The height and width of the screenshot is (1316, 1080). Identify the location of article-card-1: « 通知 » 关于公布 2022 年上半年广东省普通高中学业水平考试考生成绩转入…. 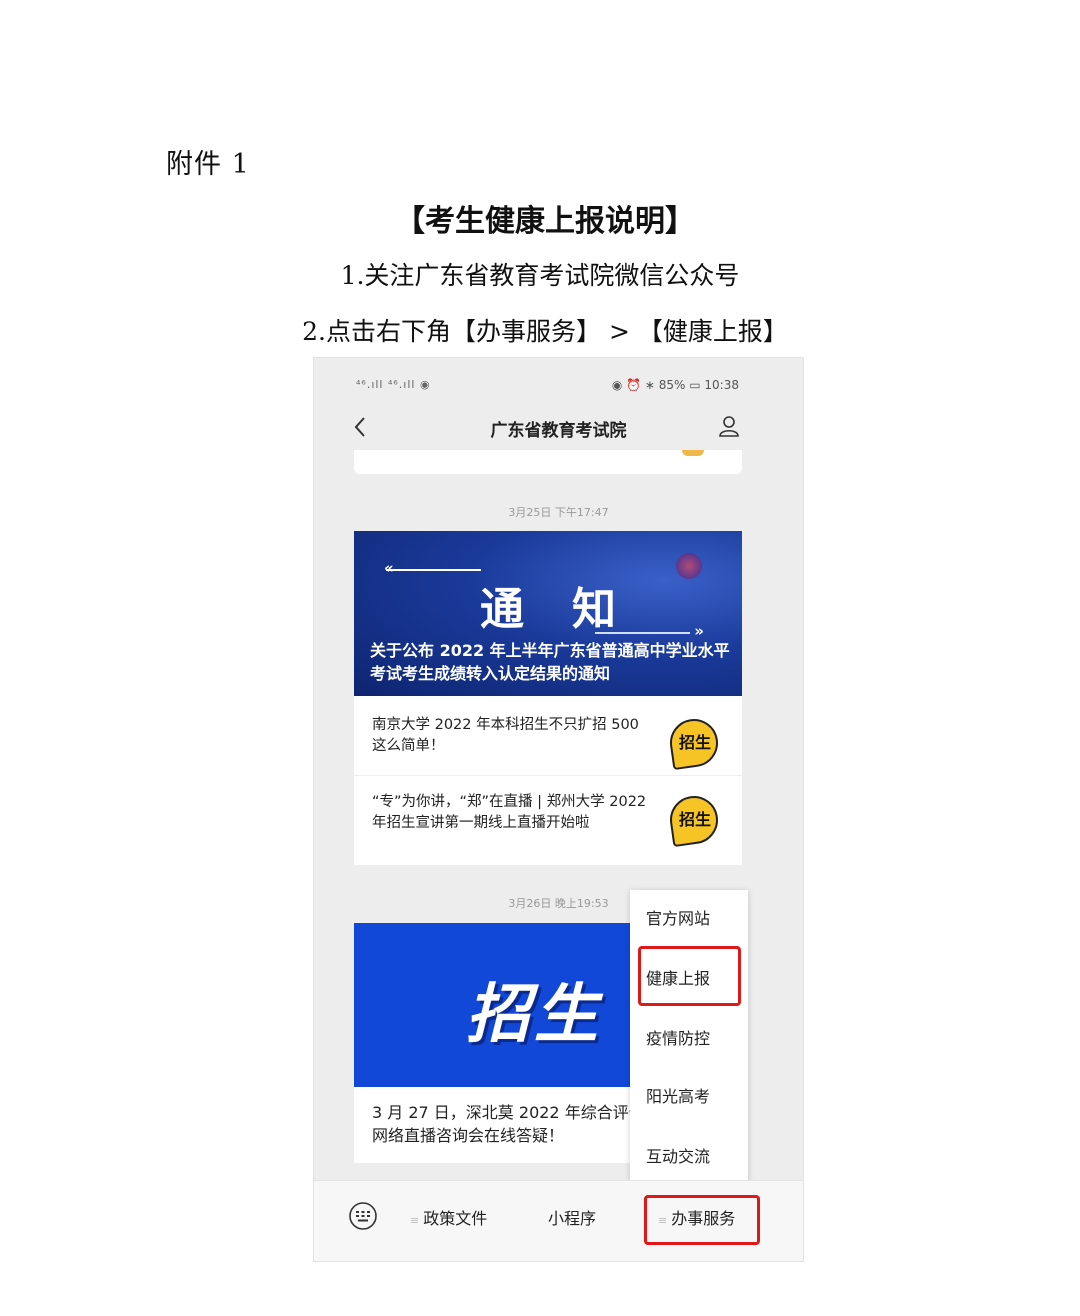
(548, 698).